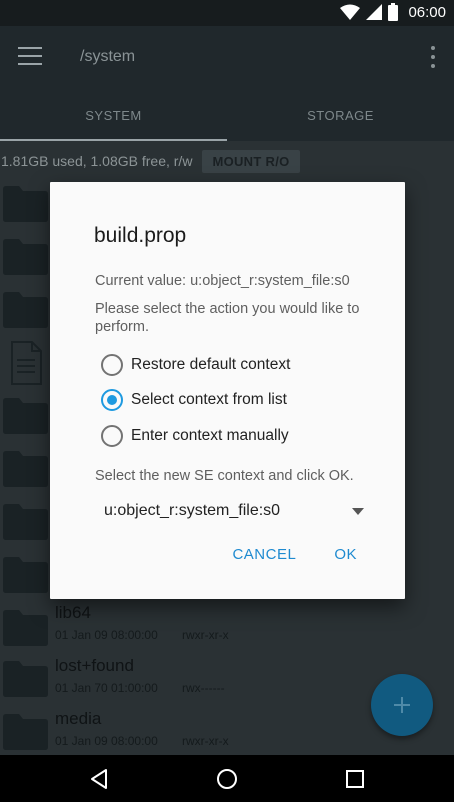 The height and width of the screenshot is (802, 454). What do you see at coordinates (192, 510) in the screenshot?
I see `dropdown-value: u:object_r:system_file:s0` at bounding box center [192, 510].